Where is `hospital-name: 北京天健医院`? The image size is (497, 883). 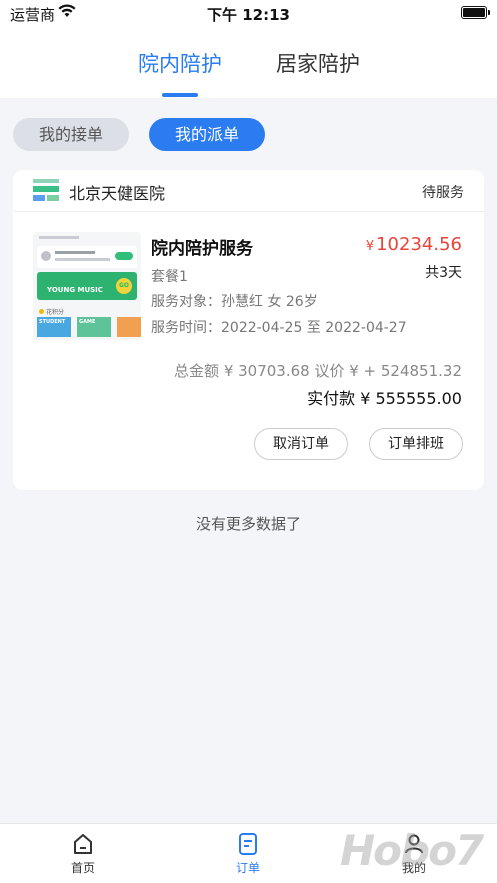
hospital-name: 北京天健医院 is located at coordinates (117, 193).